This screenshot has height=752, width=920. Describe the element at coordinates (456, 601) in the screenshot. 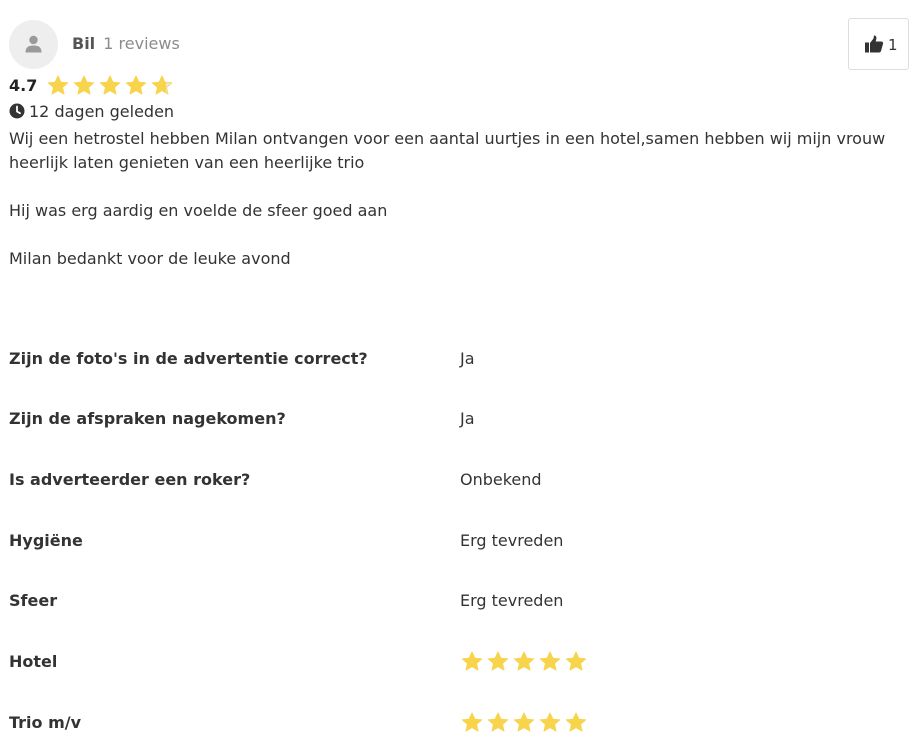

I see `question-row-atmosphere: Sfeer Erg tevreden` at that location.